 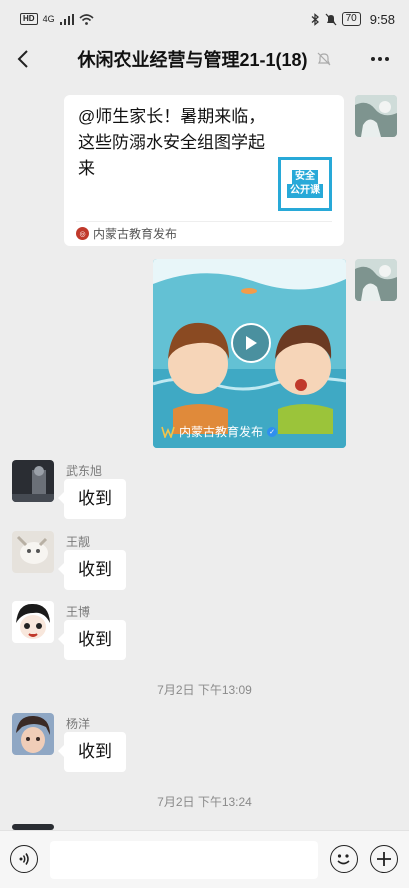 I want to click on voice-button, so click(x=24, y=859).